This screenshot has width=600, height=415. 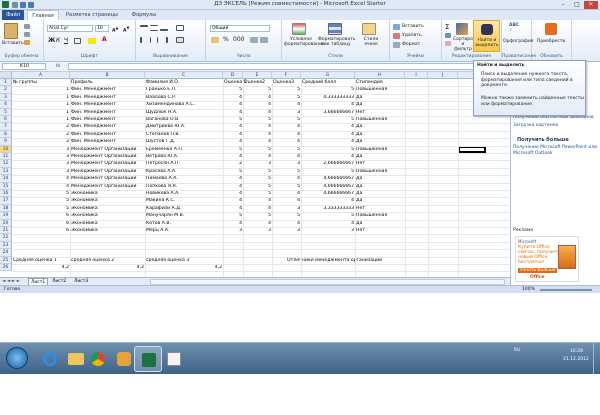 What do you see at coordinates (92, 260) in the screenshot?
I see `summary-label: средняя оценка 2` at bounding box center [92, 260].